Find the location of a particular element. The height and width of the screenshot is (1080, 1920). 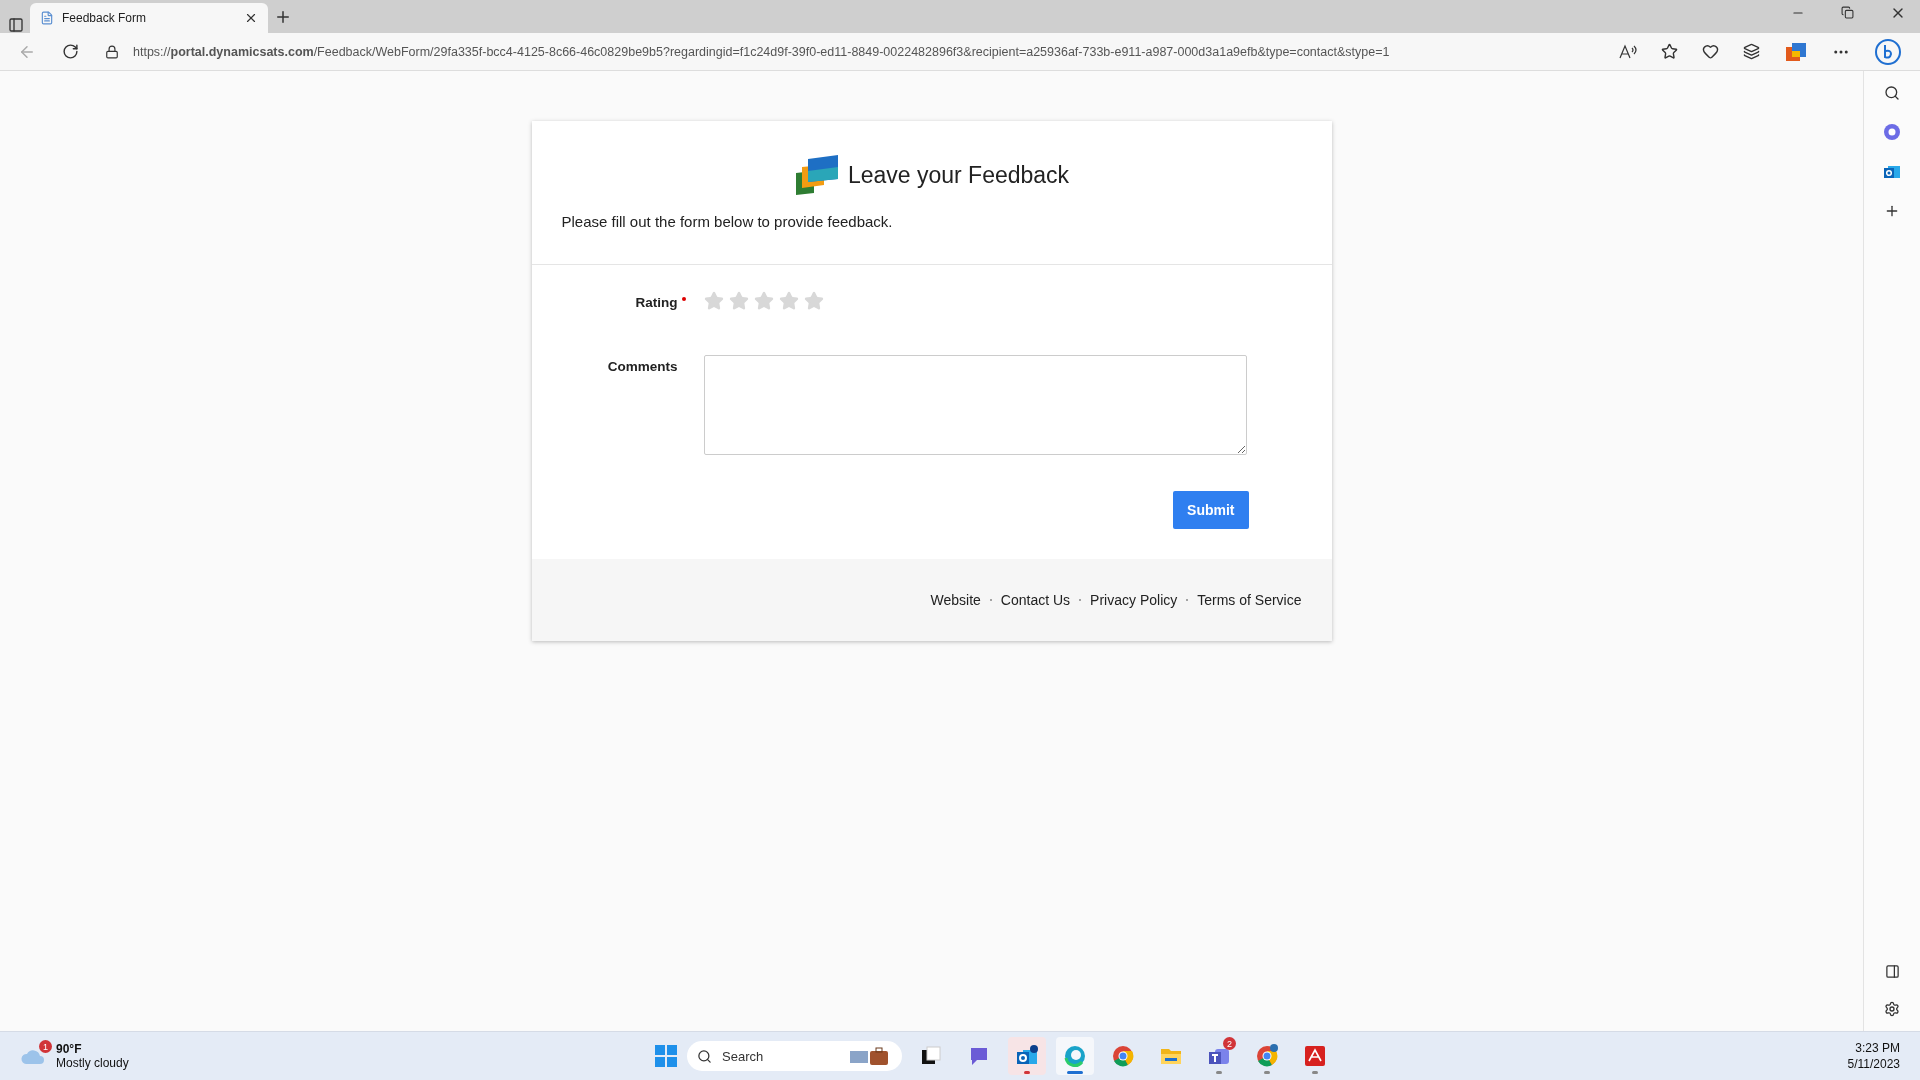

comments-field is located at coordinates (975, 405).